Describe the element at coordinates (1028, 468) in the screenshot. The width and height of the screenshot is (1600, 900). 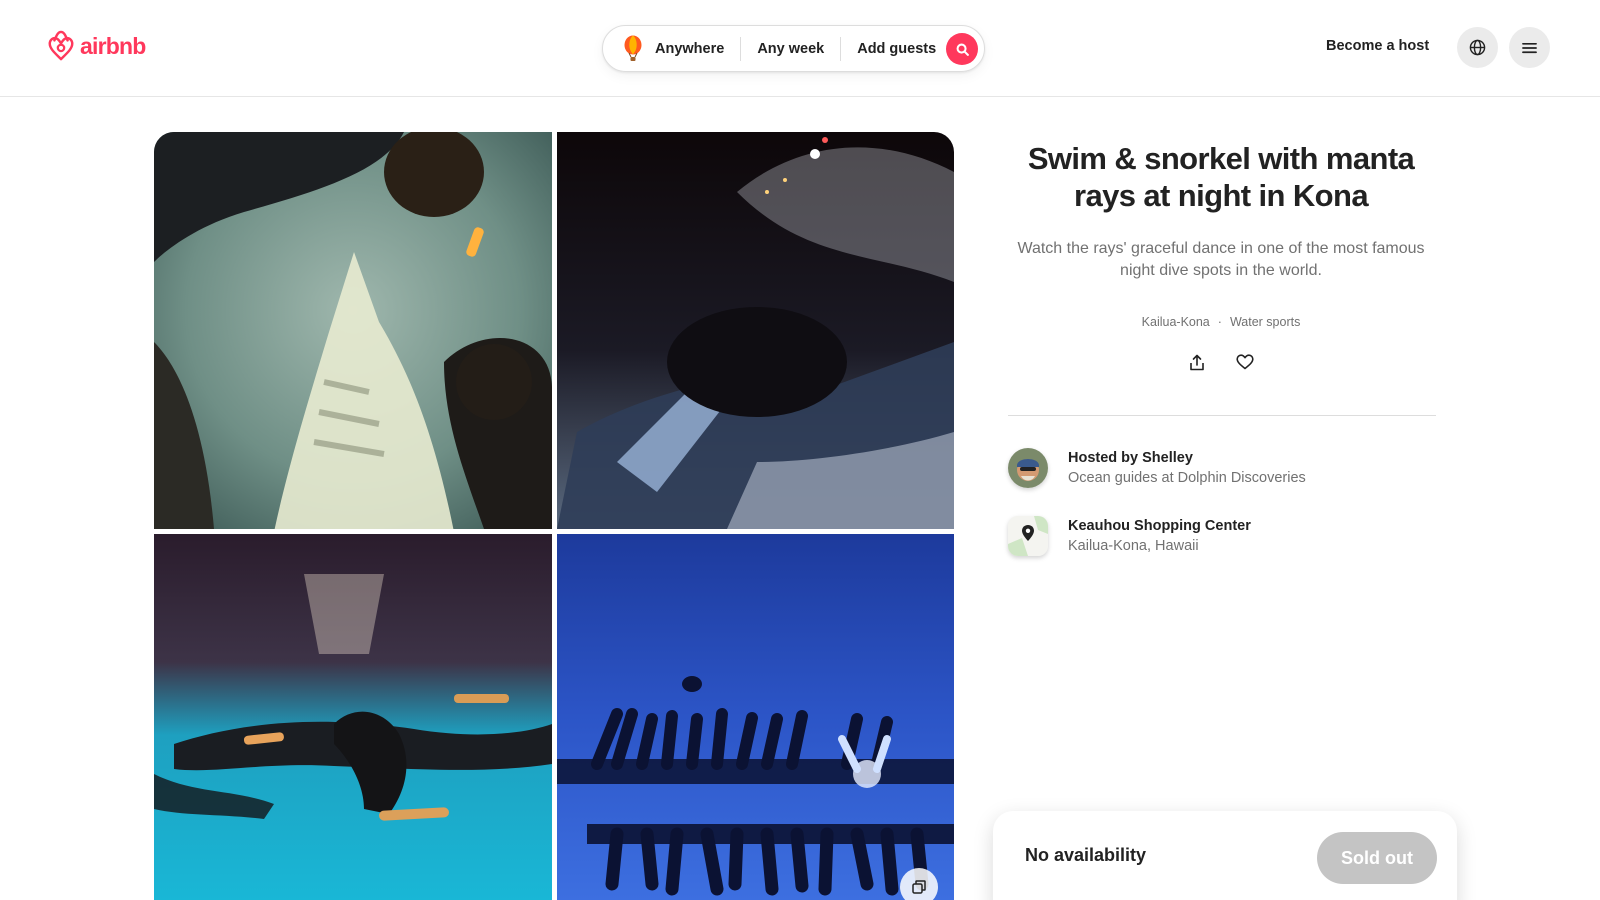
I see `host-avatar` at that location.